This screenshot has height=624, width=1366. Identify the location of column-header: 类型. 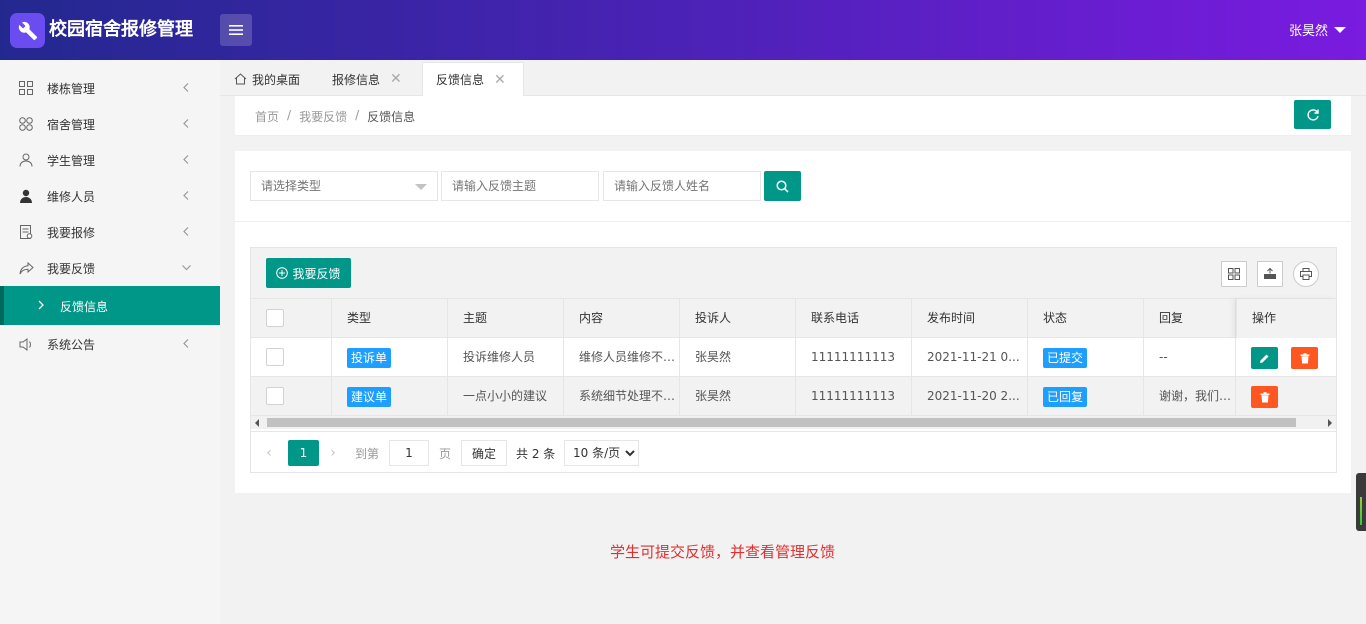
(390, 318).